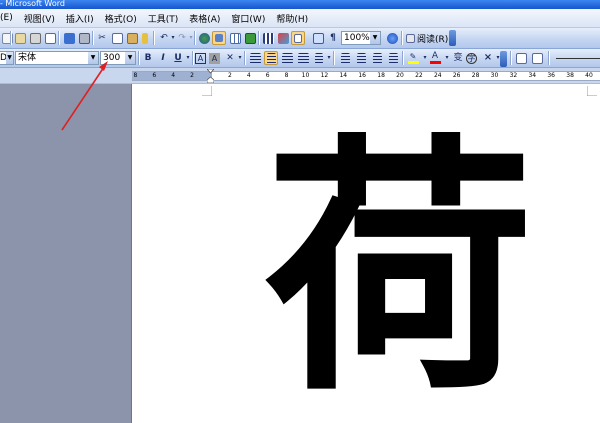 The height and width of the screenshot is (423, 600). Describe the element at coordinates (300, 4) in the screenshot. I see `title-bar: - Microsoft Word` at that location.